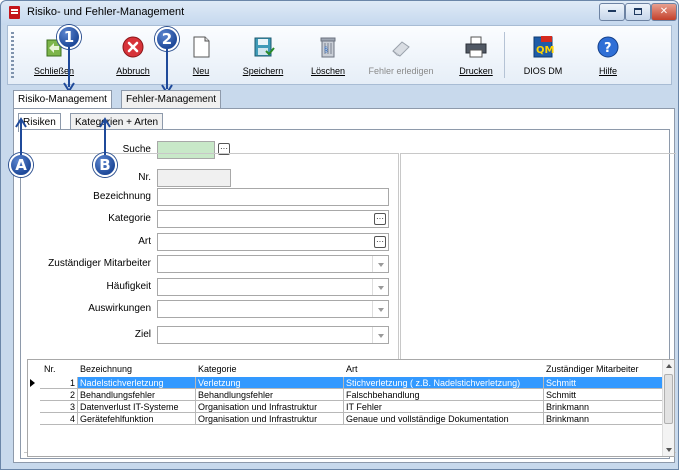 The image size is (679, 470). Describe the element at coordinates (603, 369) in the screenshot. I see `col-mitarbeiter-header: Zuständiger Mitarbeiter` at that location.